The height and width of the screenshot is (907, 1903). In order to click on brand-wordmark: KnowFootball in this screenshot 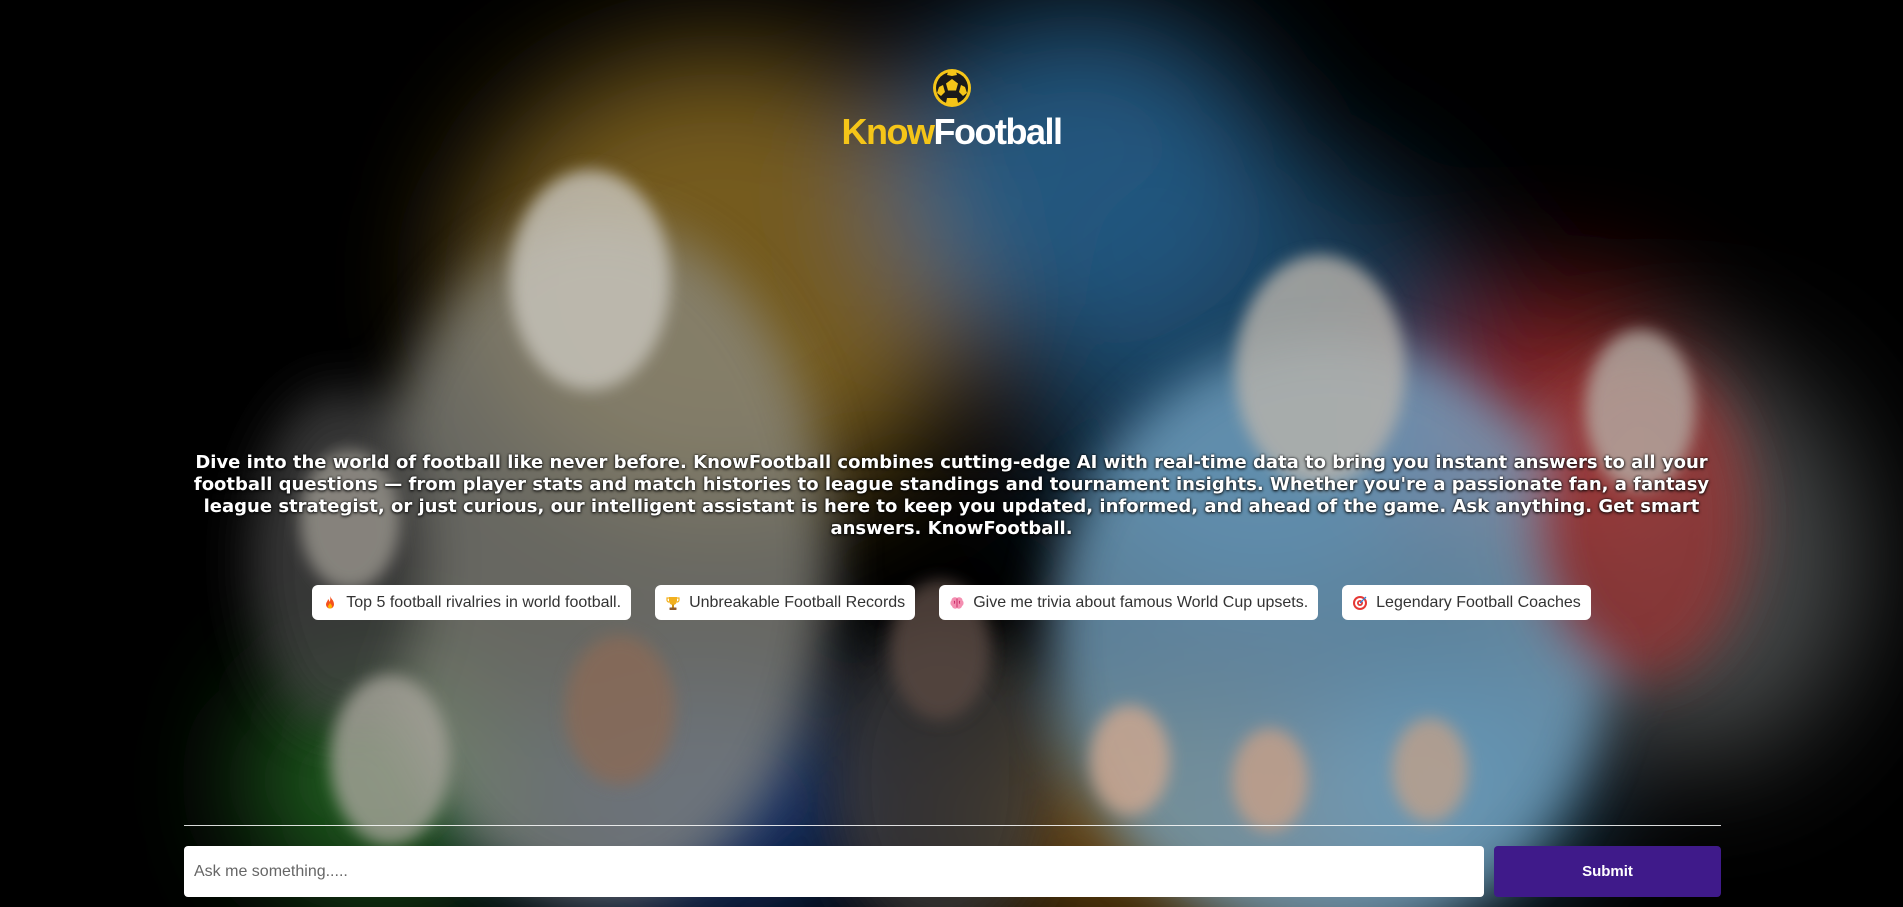, I will do `click(952, 131)`.